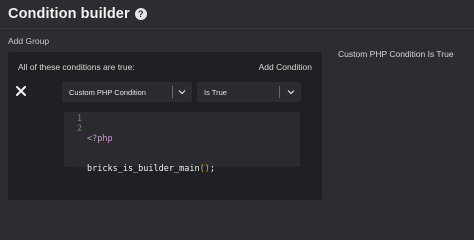 The height and width of the screenshot is (240, 474). Describe the element at coordinates (107, 92) in the screenshot. I see `condition-type-value: Custom PHP Condition` at that location.